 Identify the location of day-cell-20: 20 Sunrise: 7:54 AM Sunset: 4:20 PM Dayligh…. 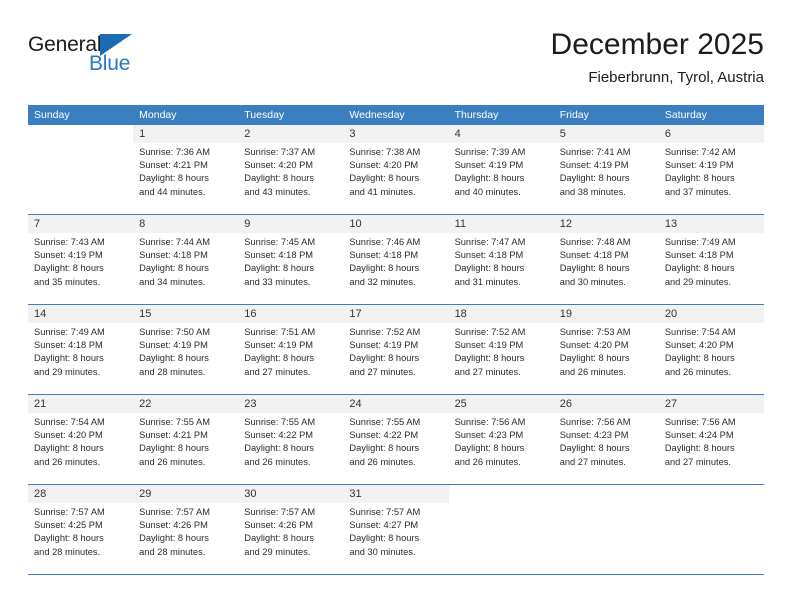
(711, 349).